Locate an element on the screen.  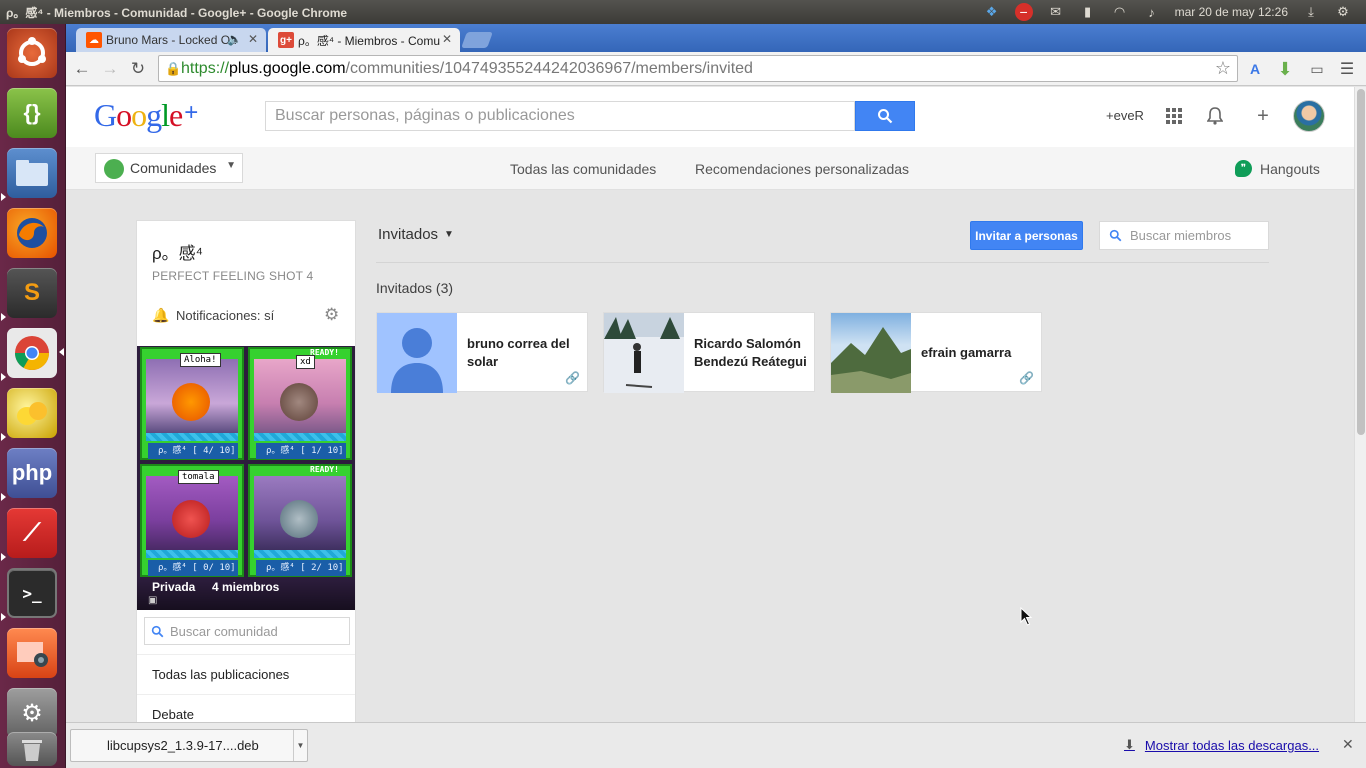
php-icon: php is located at coordinates (32, 473).